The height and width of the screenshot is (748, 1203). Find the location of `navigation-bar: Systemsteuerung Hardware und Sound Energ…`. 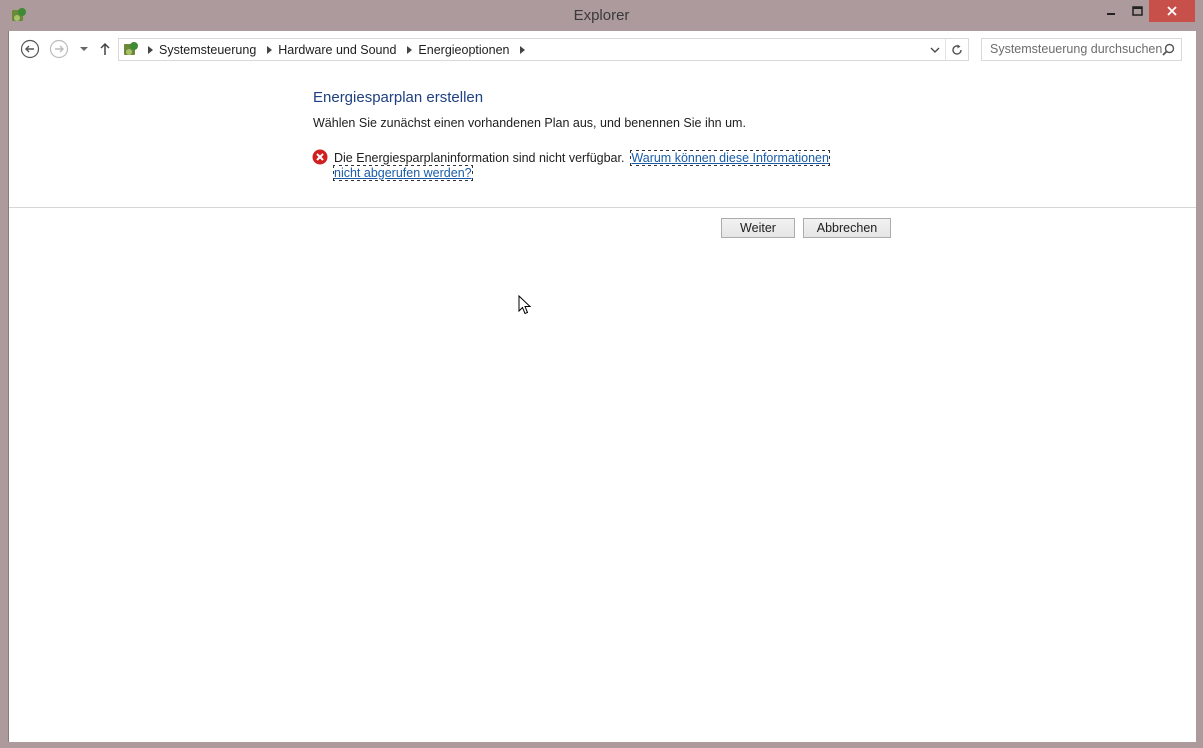

navigation-bar: Systemsteuerung Hardware und Sound Energ… is located at coordinates (602, 49).